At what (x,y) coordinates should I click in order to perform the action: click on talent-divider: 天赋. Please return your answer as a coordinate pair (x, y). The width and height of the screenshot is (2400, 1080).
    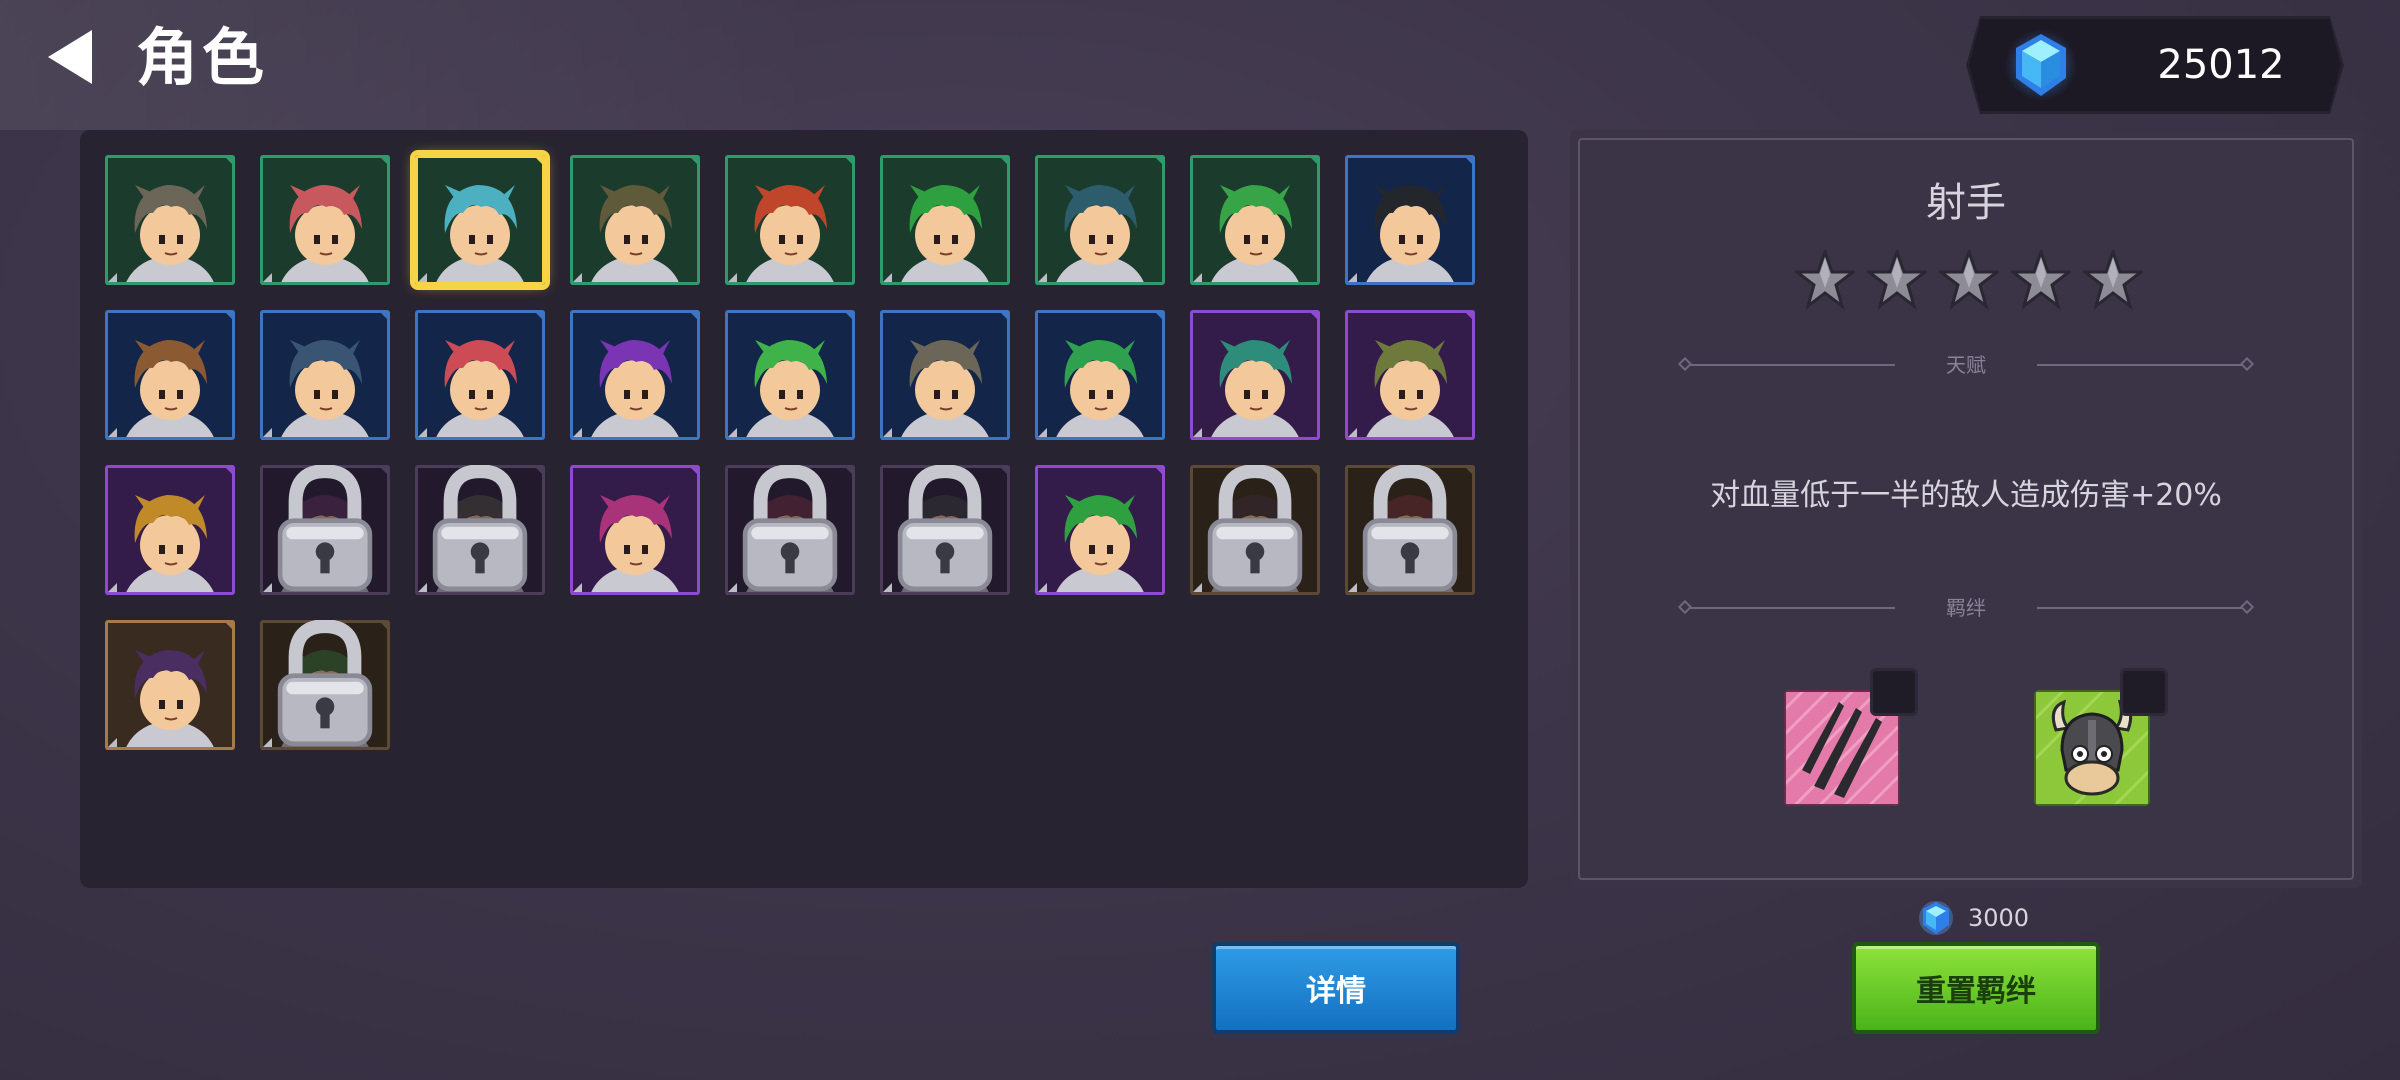
    Looking at the image, I should click on (1966, 365).